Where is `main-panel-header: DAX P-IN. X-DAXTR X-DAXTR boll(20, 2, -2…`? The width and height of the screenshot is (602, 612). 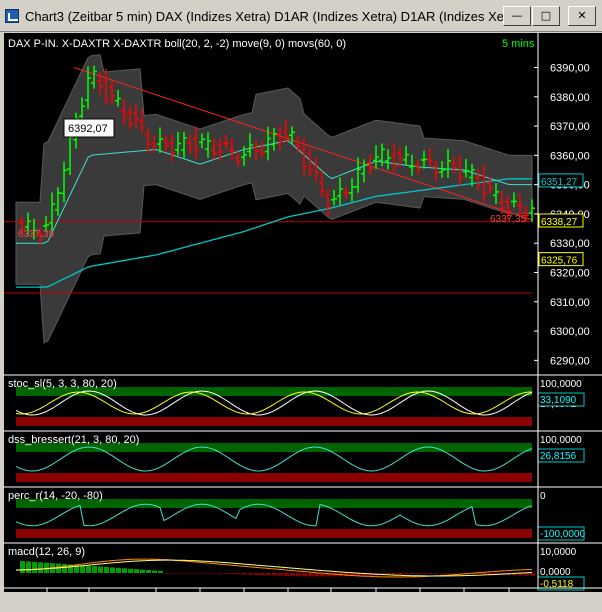
main-panel-header: DAX P-IN. X-DAXTR X-DAXTR boll(20, 2, -2… is located at coordinates (177, 44).